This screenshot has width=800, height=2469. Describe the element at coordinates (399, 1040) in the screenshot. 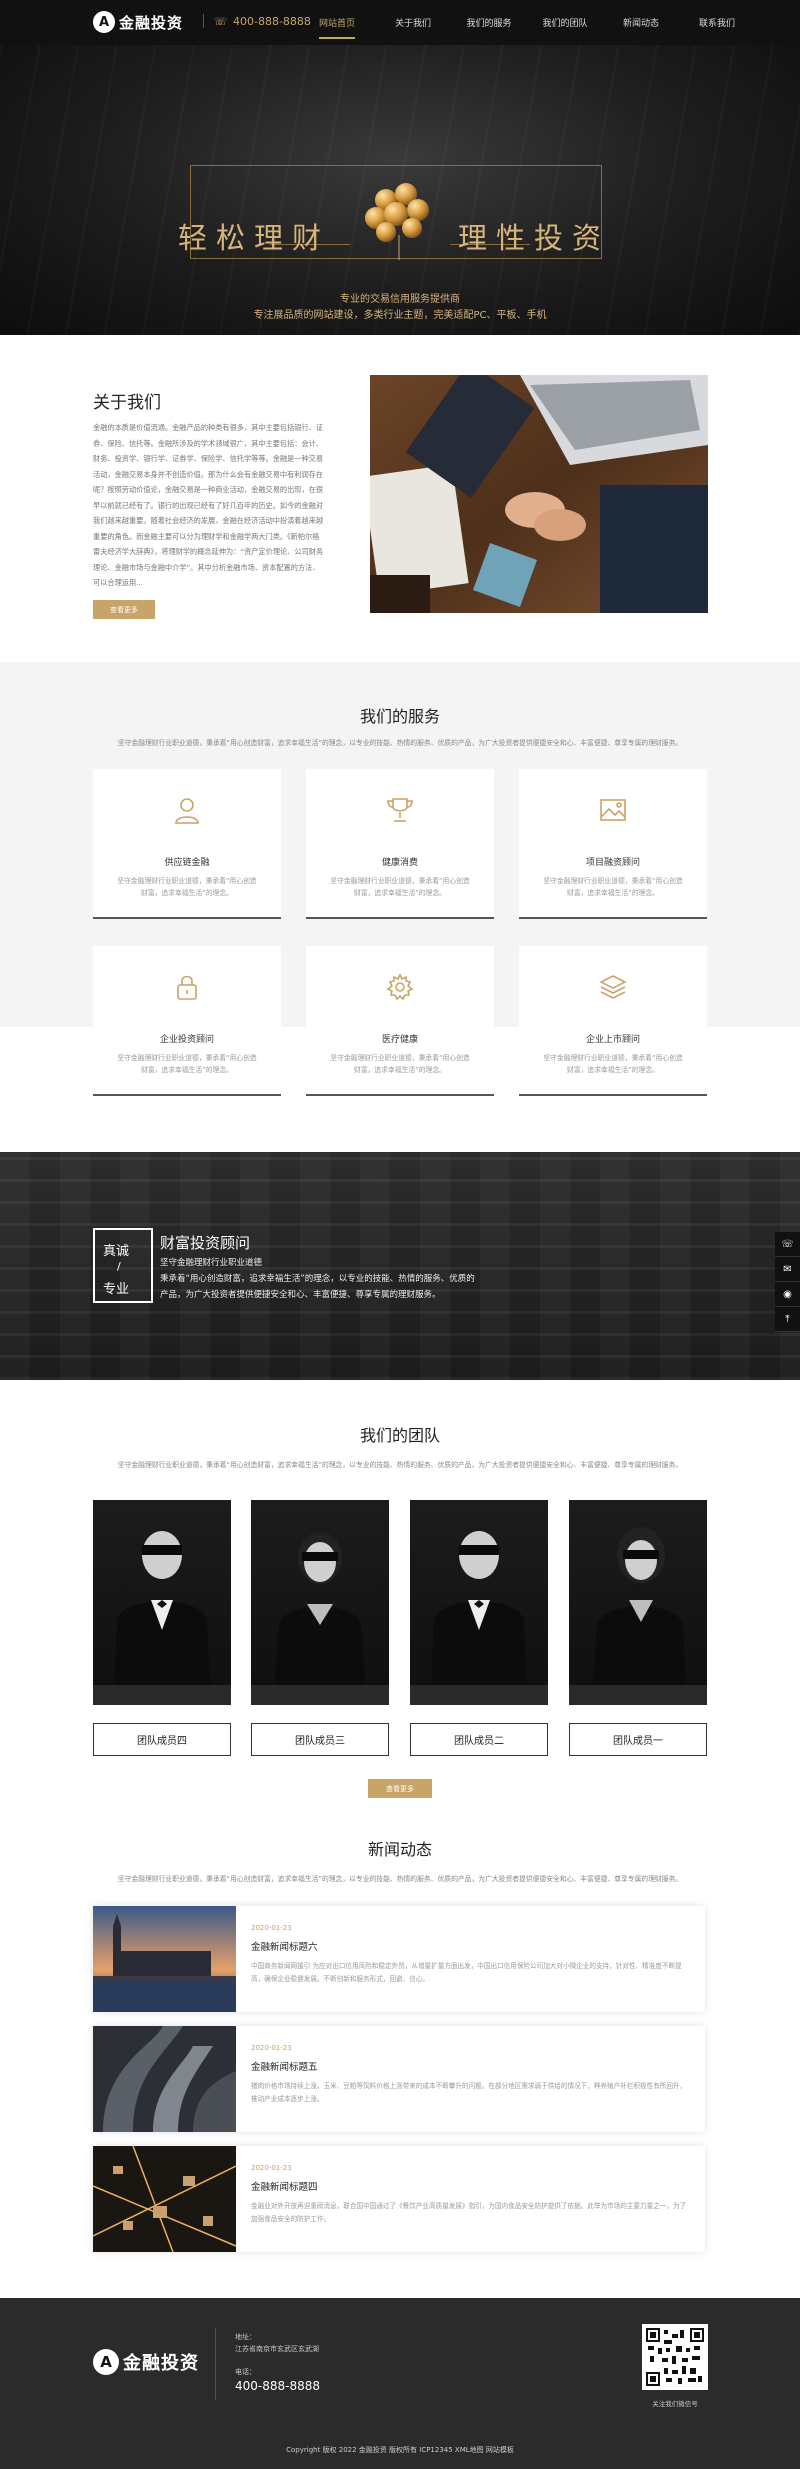

I see `service-card-title: 医疗健康` at that location.